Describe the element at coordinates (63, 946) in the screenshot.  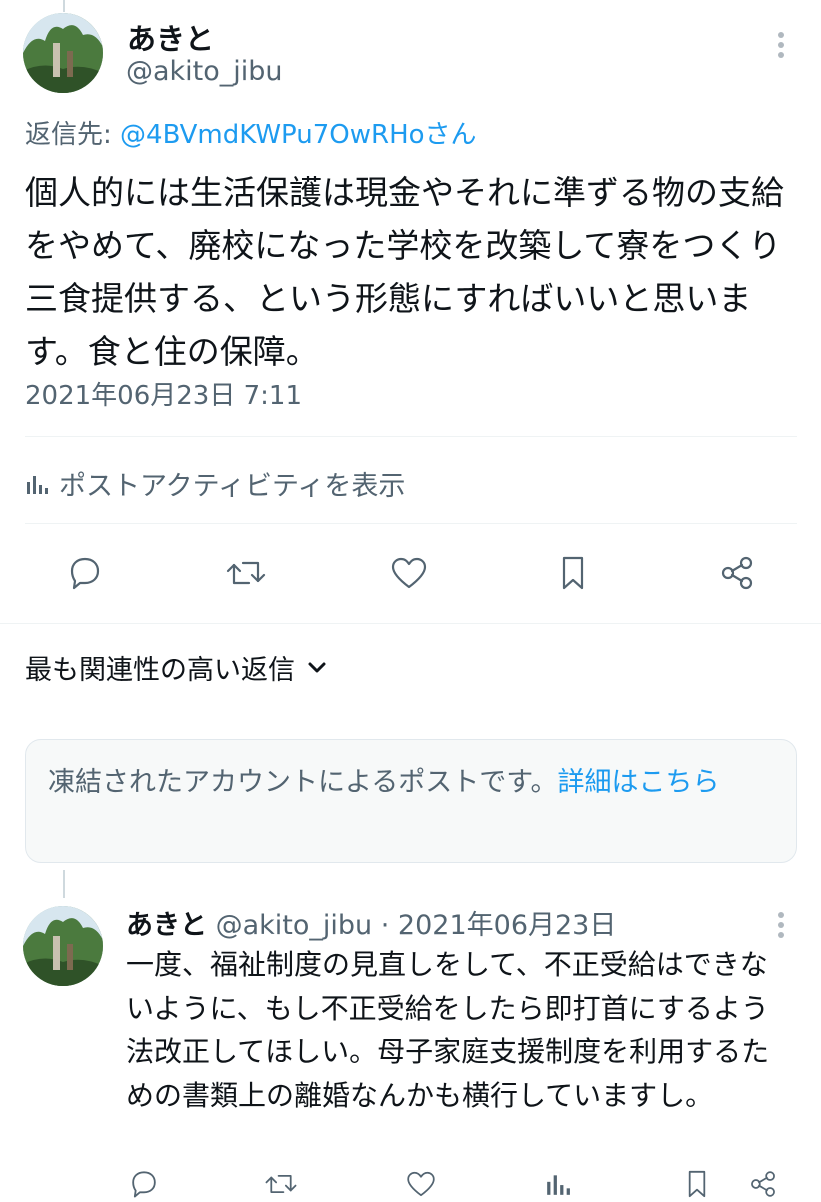
I see `reply-avatar` at that location.